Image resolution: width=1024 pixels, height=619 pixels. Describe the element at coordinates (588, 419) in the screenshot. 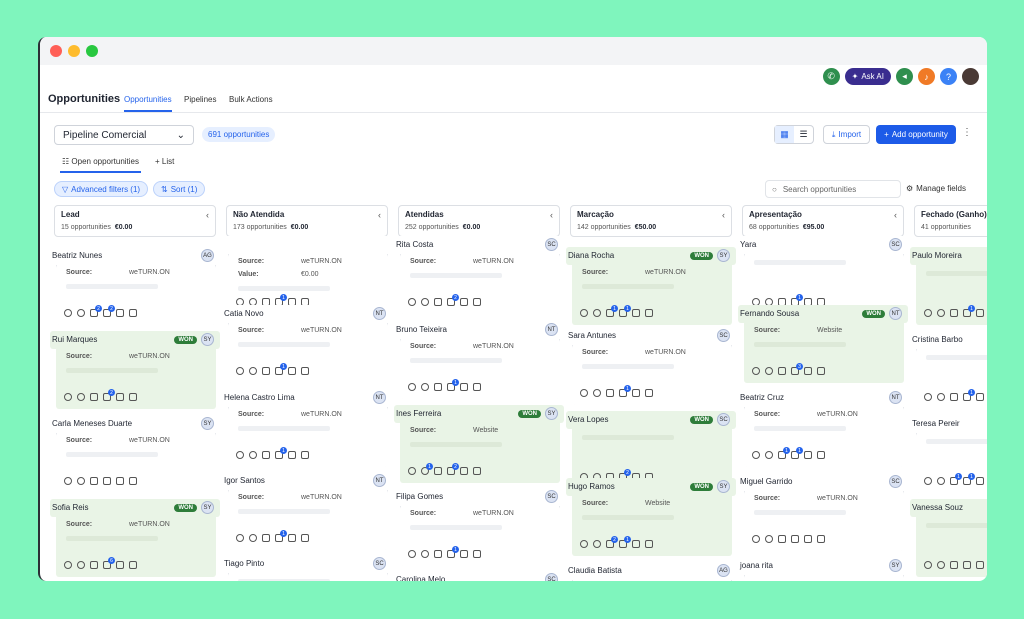

I see `card-name: Vera Lopes` at that location.